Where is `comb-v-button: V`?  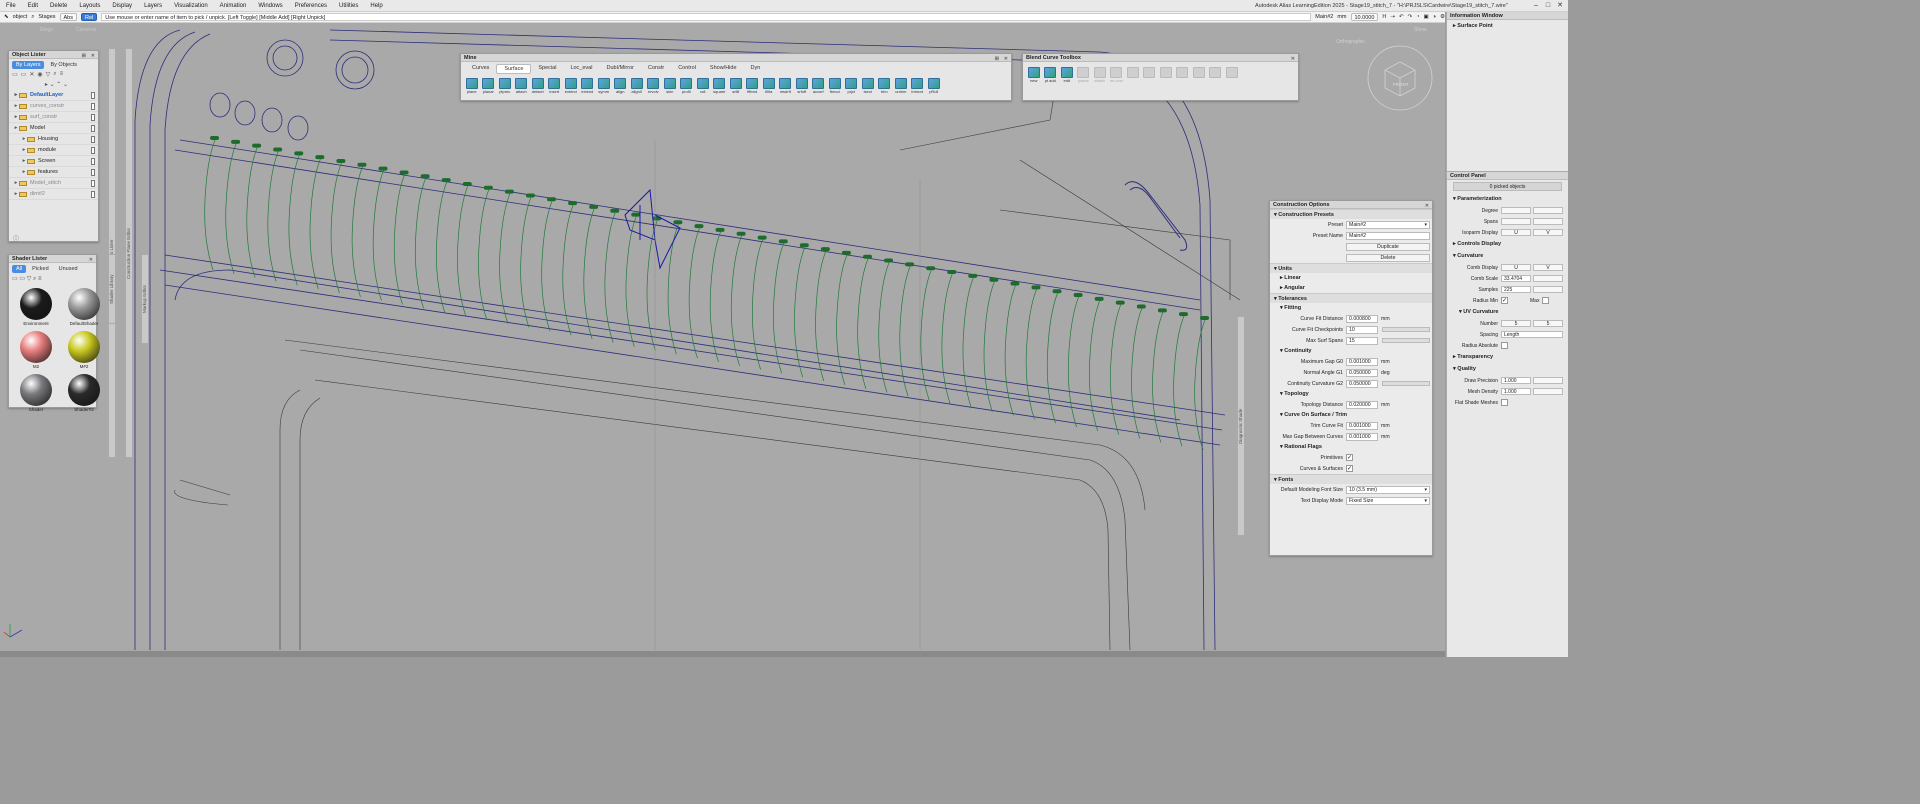
comb-v-button: V is located at coordinates (1548, 267).